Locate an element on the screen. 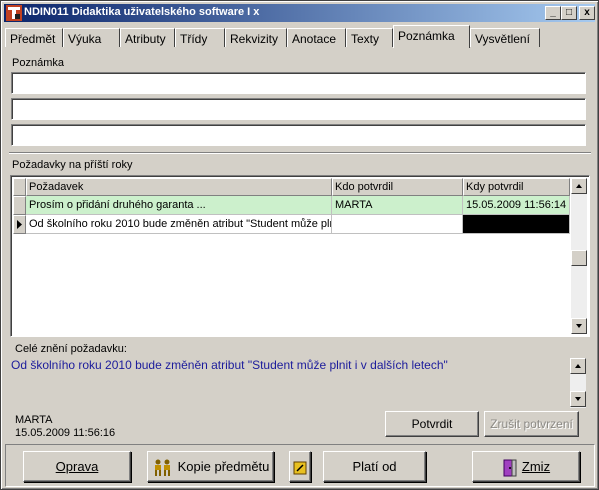  divider is located at coordinates (300, 153).